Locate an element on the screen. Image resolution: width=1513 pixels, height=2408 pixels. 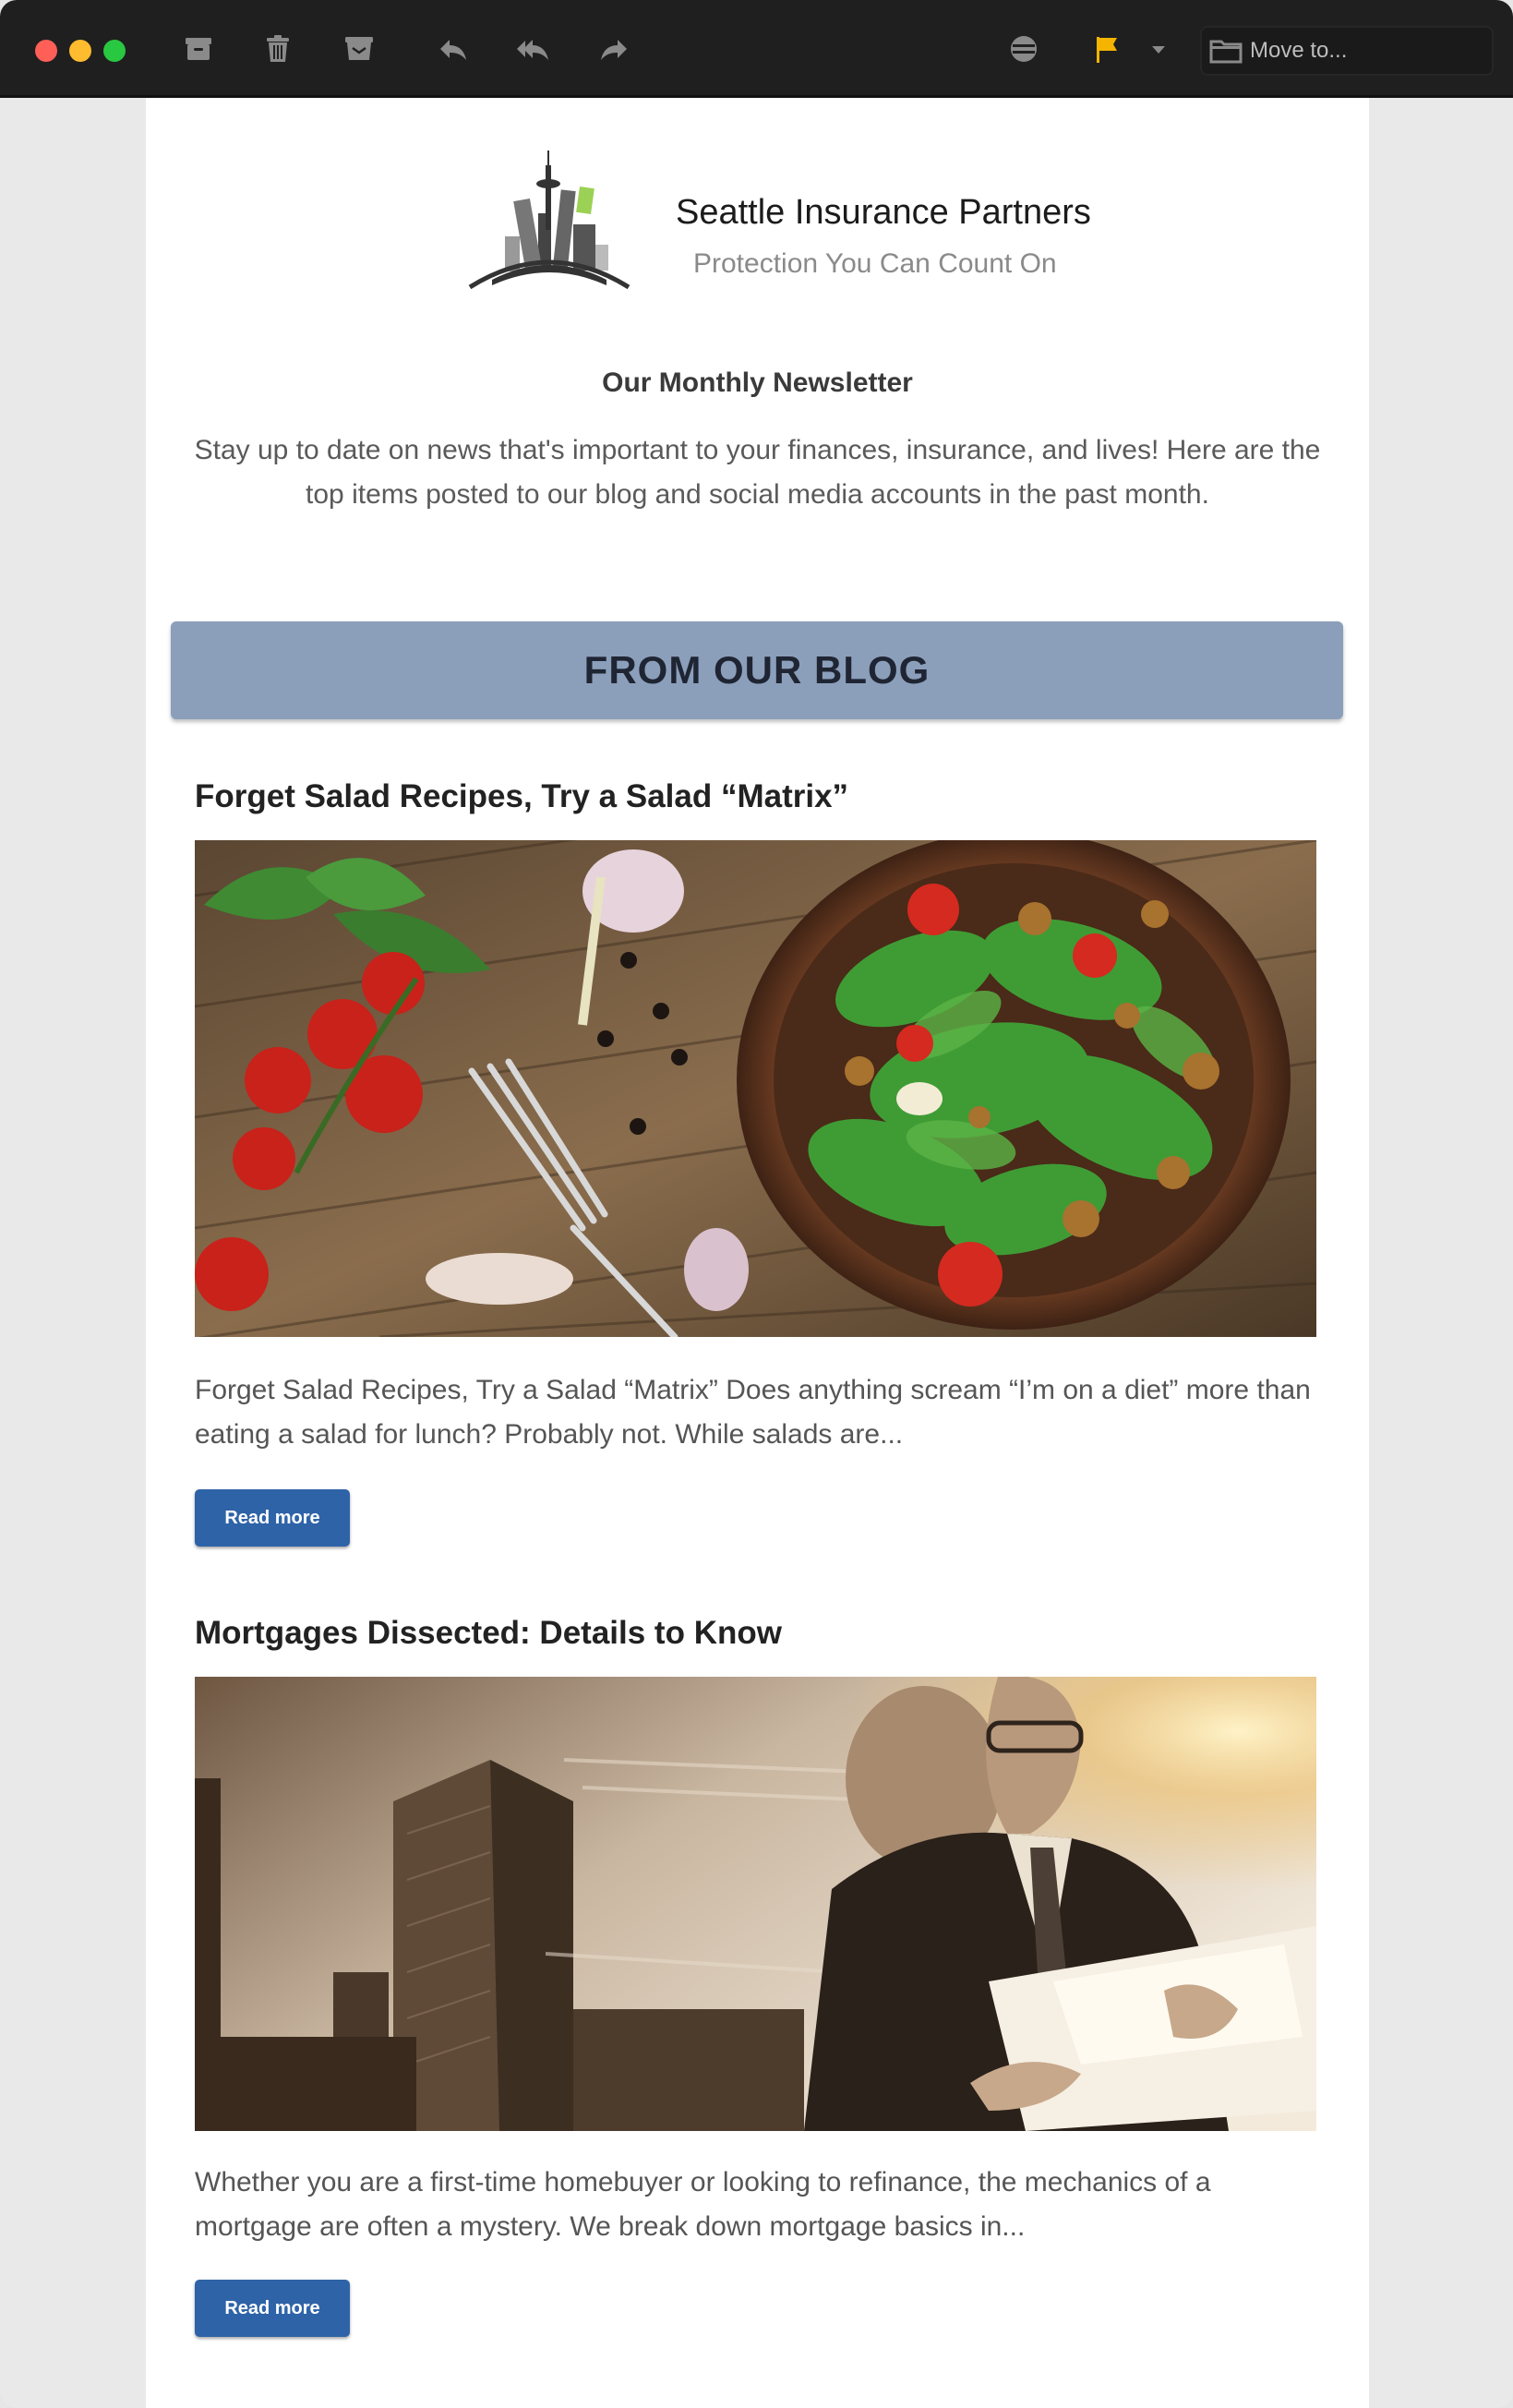
flag-icon is located at coordinates (1107, 50).